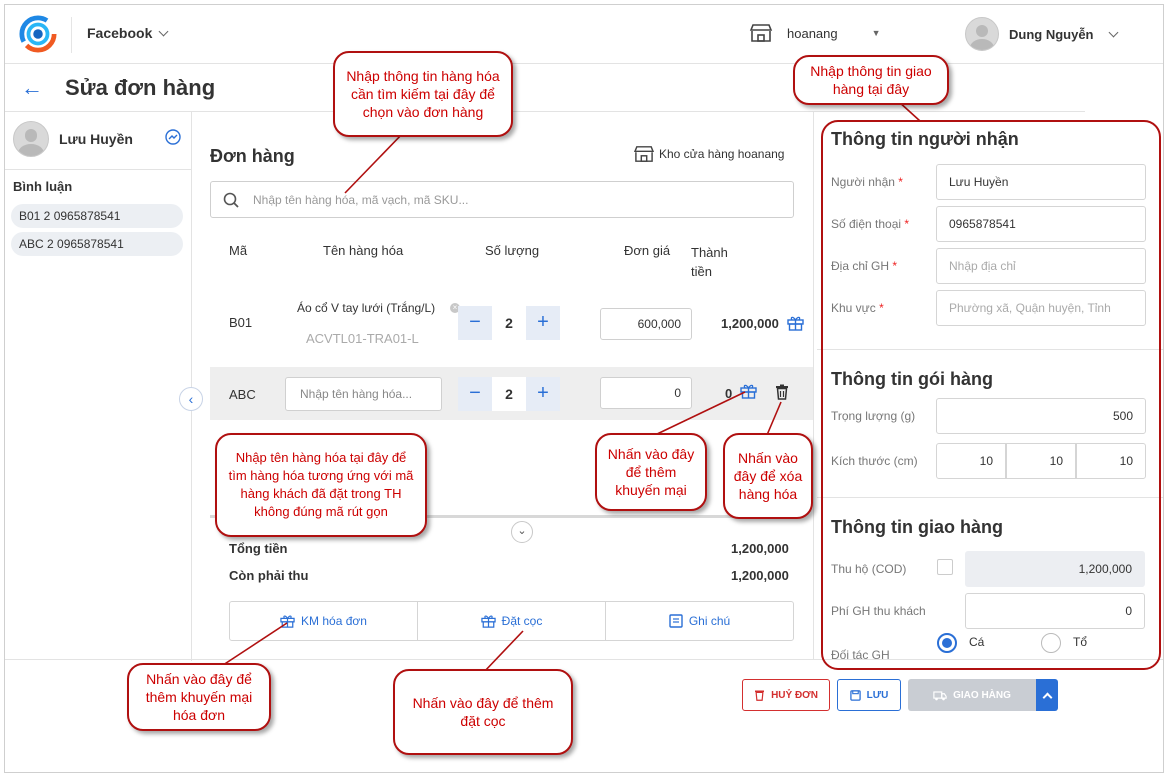 The image size is (1168, 777). I want to click on store-name: hoanang, so click(812, 33).